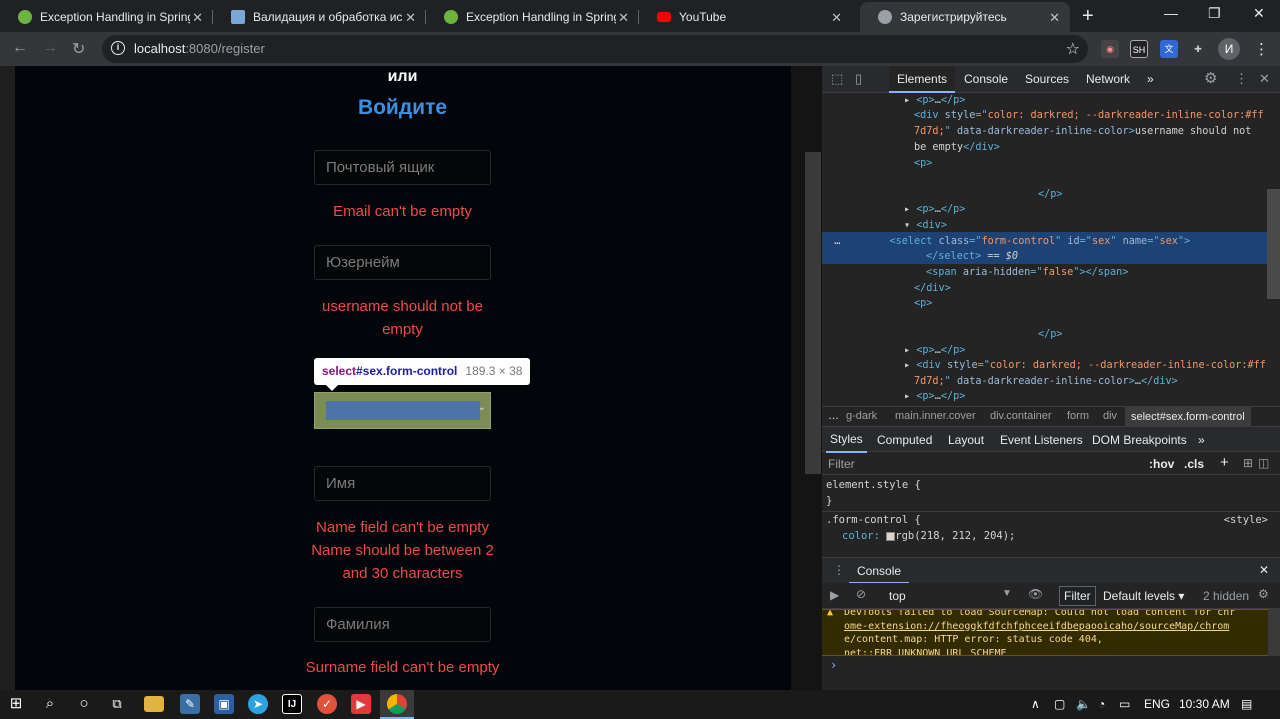 The image size is (1280, 719). I want to click on forward-icon: →, so click(50, 48).